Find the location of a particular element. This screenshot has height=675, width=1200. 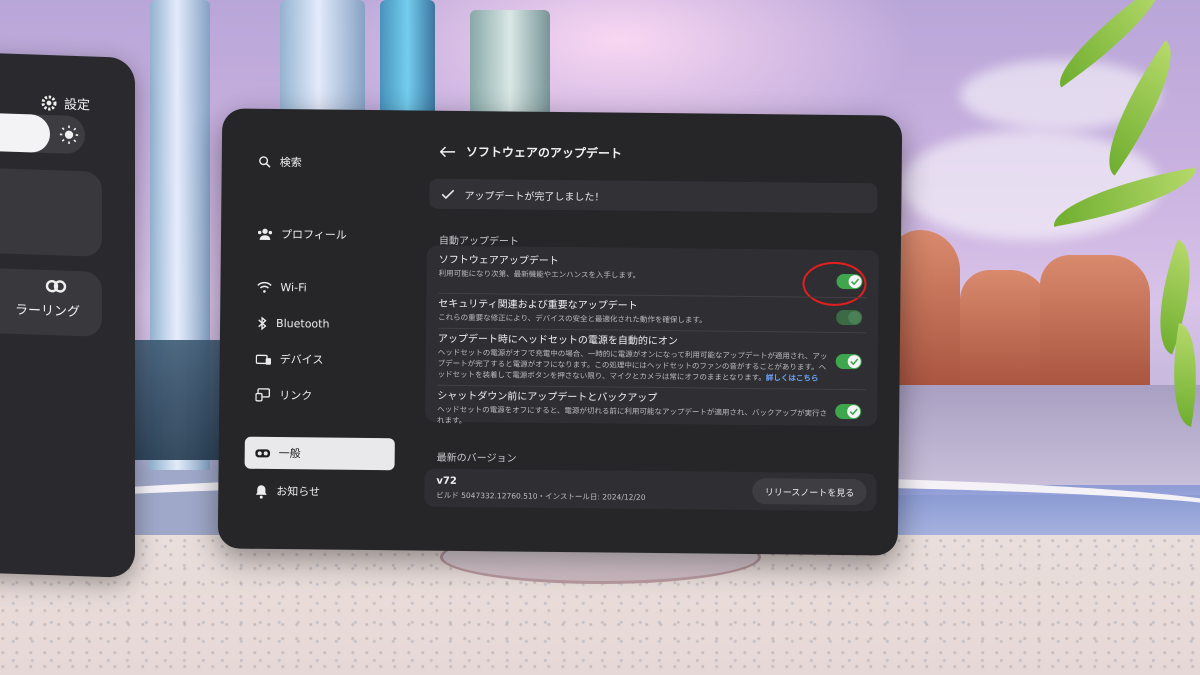

red-highlight-circle is located at coordinates (834, 284).